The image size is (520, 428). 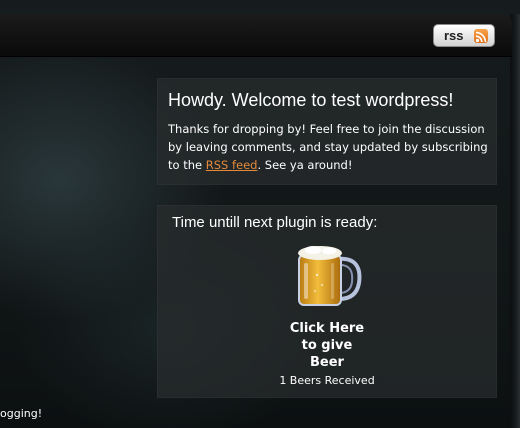 I want to click on rss-feed-icon, so click(x=481, y=36).